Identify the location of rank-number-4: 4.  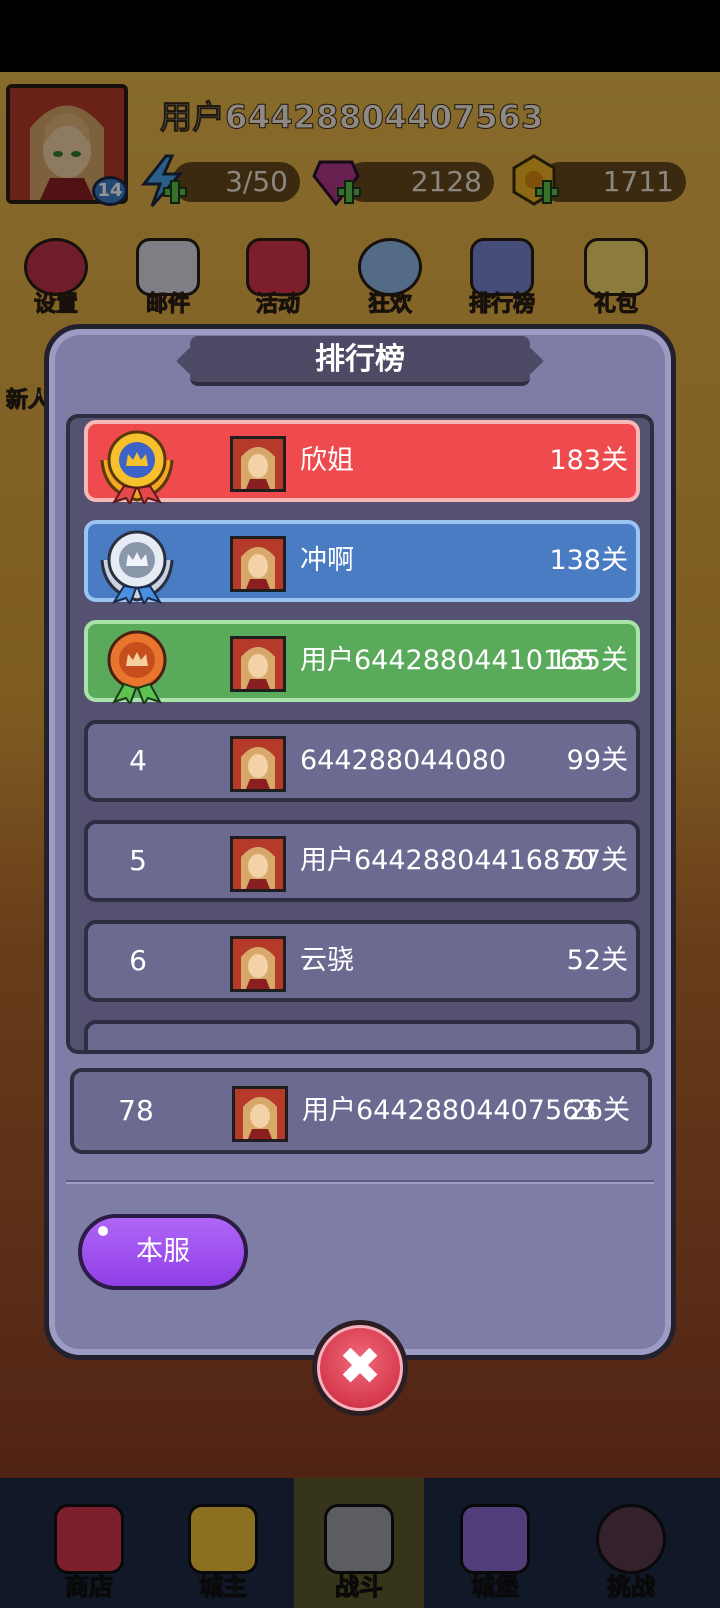
(138, 760).